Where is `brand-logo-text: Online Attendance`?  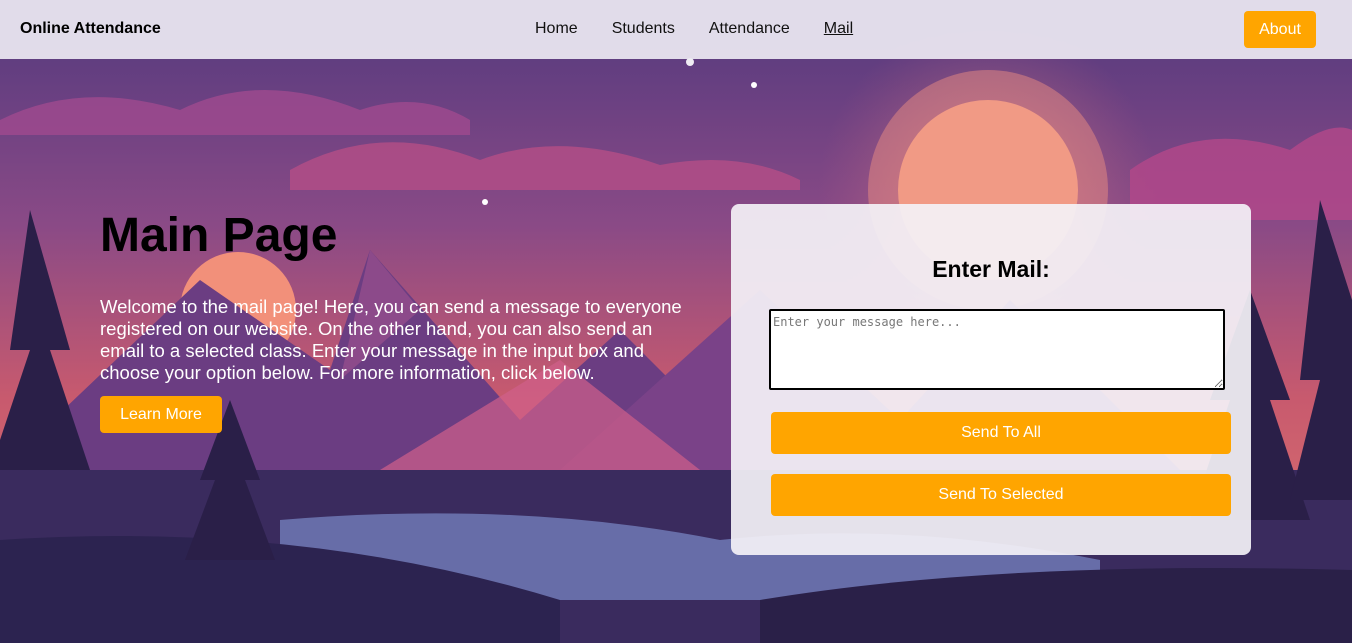 brand-logo-text: Online Attendance is located at coordinates (90, 29).